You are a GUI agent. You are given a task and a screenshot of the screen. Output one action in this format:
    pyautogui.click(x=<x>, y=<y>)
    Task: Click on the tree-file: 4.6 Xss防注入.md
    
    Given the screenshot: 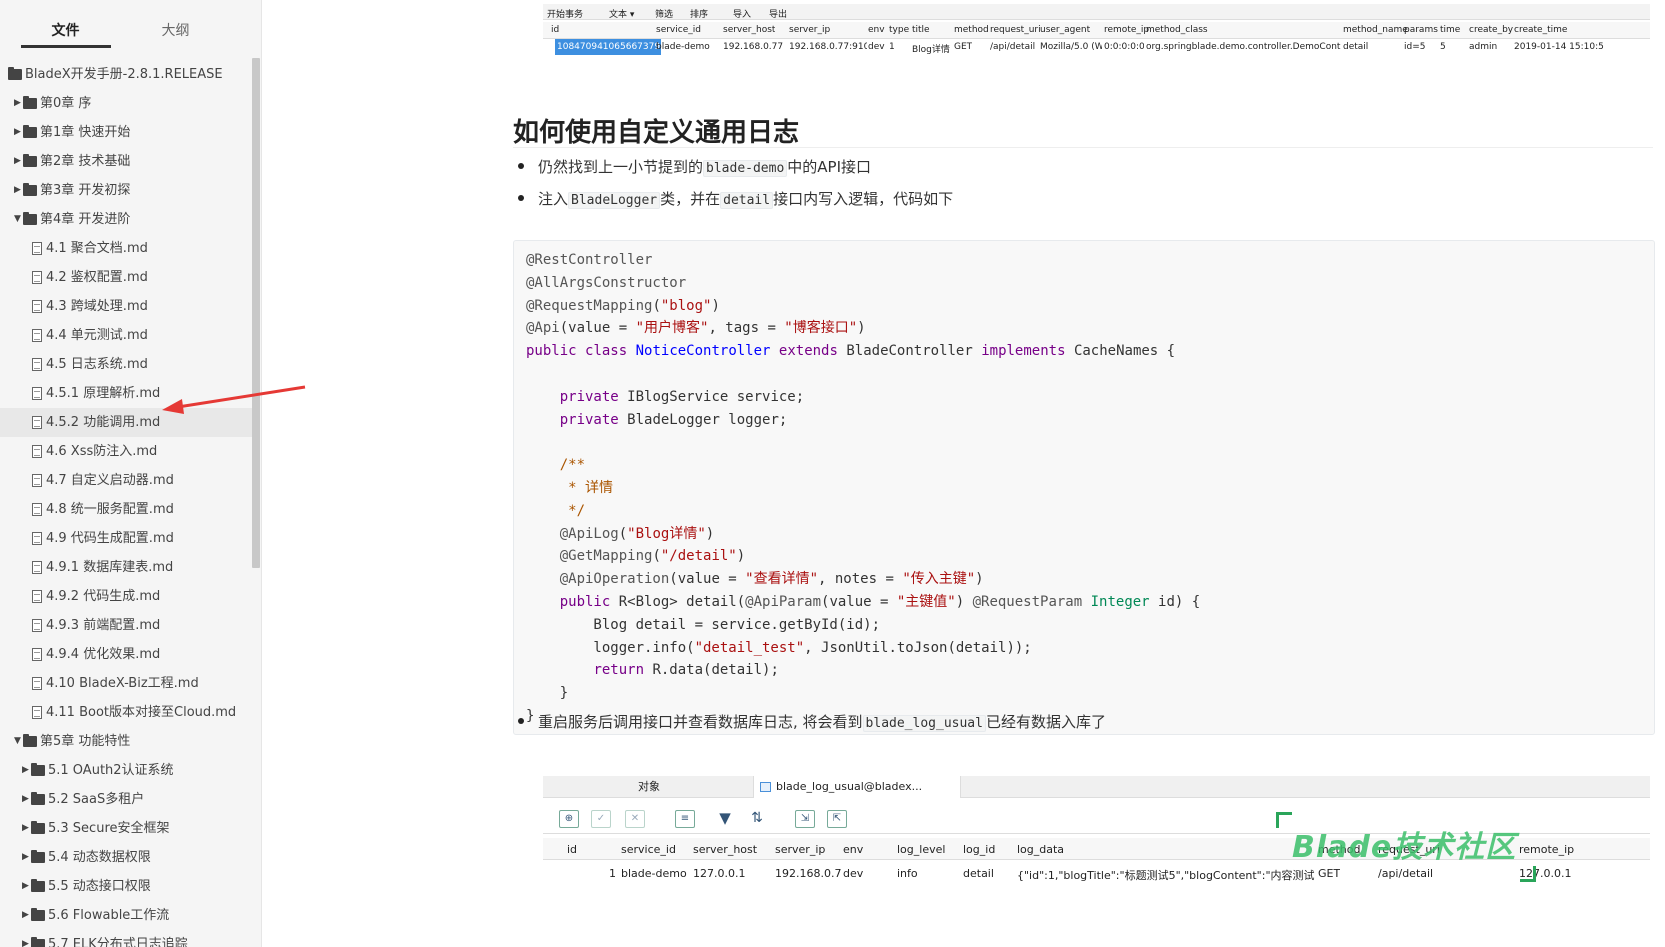 What is the action you would take?
    pyautogui.click(x=126, y=451)
    